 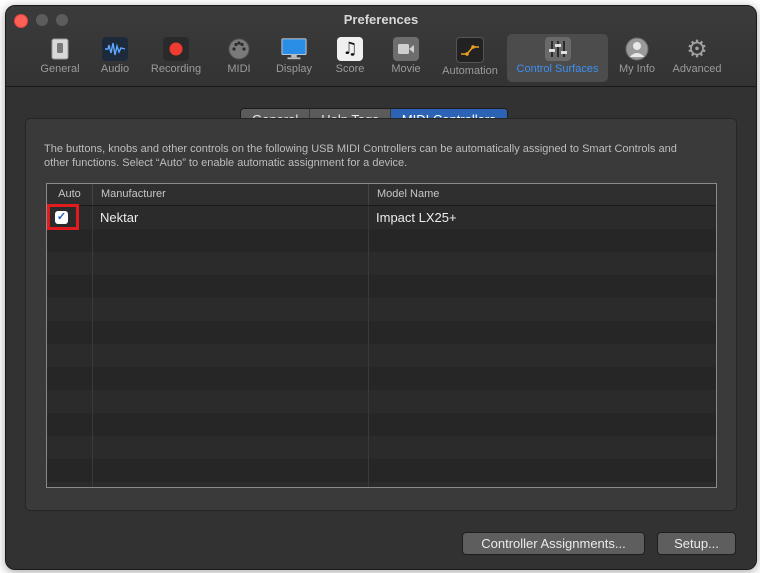 What do you see at coordinates (470, 71) in the screenshot?
I see `toolbar-label: Automation` at bounding box center [470, 71].